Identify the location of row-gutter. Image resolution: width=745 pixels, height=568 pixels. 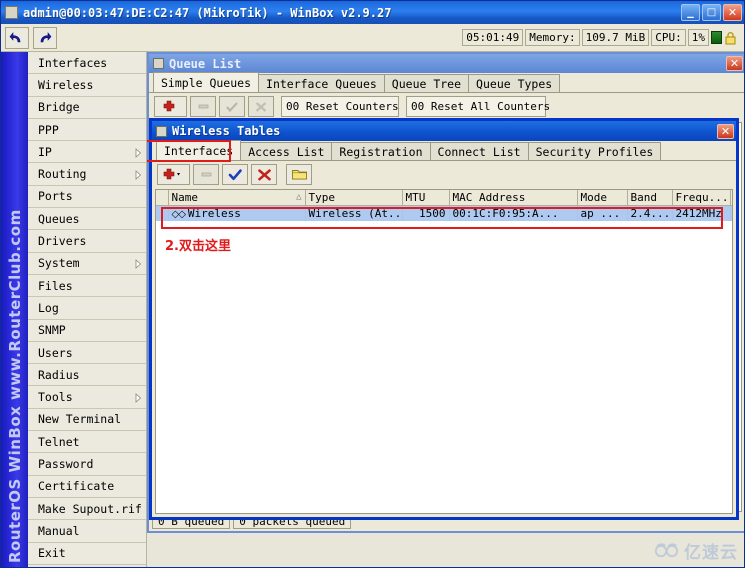
(162, 213).